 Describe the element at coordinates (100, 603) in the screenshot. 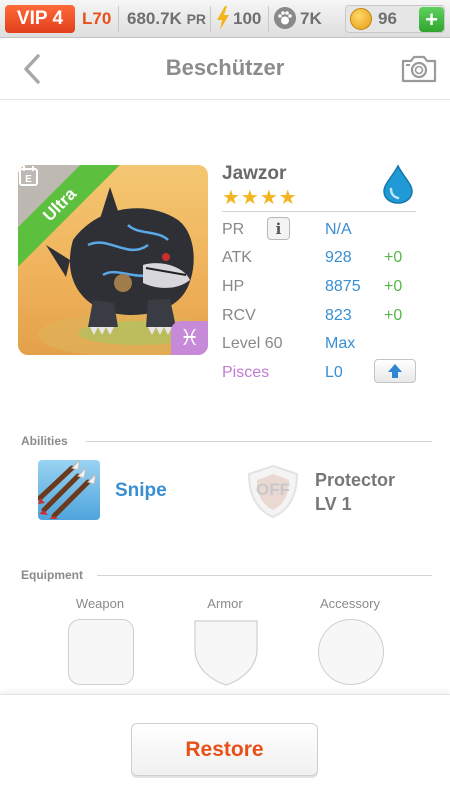

I see `weapon-label: Weapon` at that location.